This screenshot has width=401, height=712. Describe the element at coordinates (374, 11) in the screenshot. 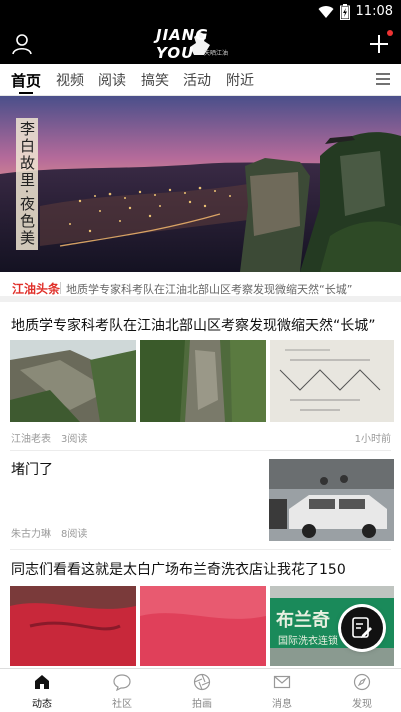

I see `status-time: 11:08` at that location.